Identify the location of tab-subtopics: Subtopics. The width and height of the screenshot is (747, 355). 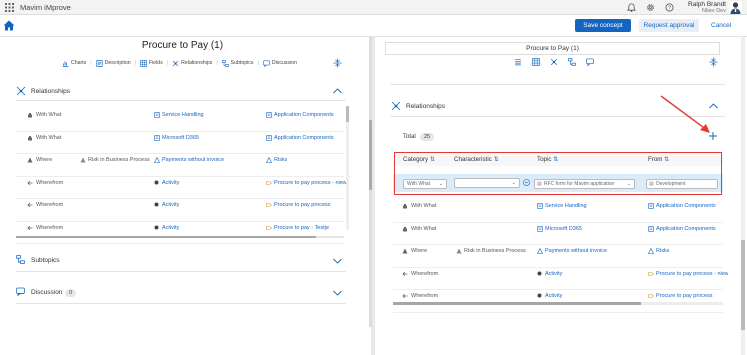
(237, 63).